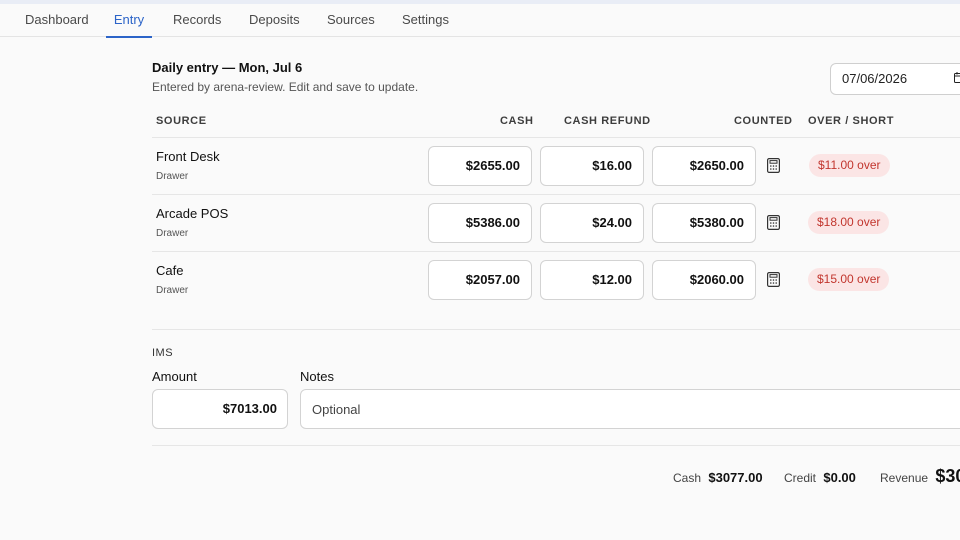  Describe the element at coordinates (904, 478) in the screenshot. I see `summary-revenue-label: Revenue` at that location.